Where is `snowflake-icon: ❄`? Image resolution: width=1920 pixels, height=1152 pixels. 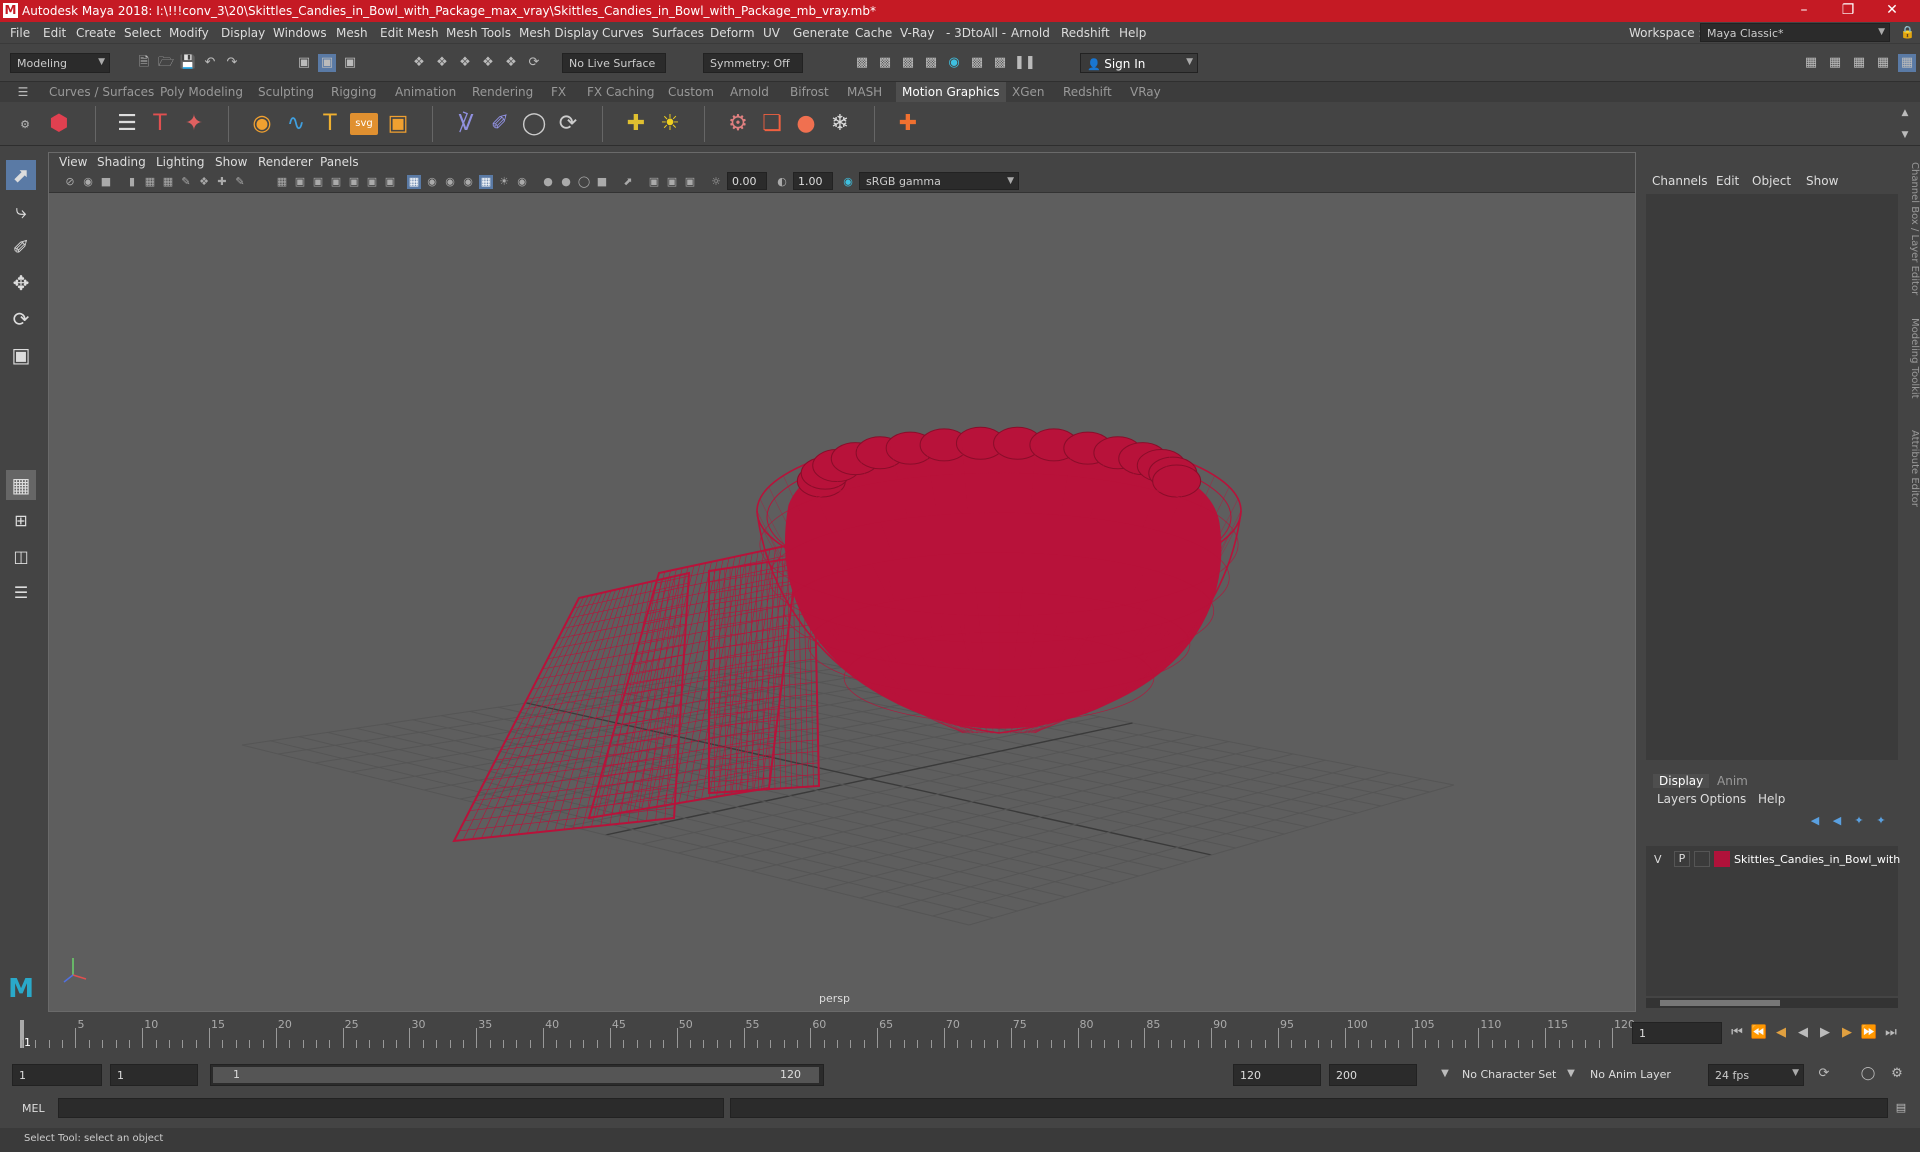
snowflake-icon: ❄ is located at coordinates (840, 124).